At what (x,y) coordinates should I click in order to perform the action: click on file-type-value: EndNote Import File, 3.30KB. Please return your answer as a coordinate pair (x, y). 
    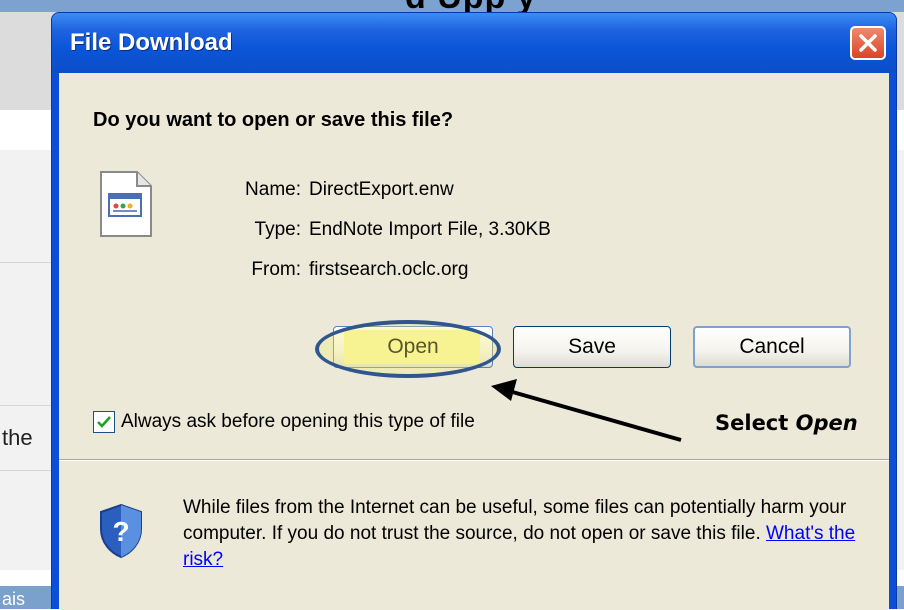
    Looking at the image, I should click on (430, 229).